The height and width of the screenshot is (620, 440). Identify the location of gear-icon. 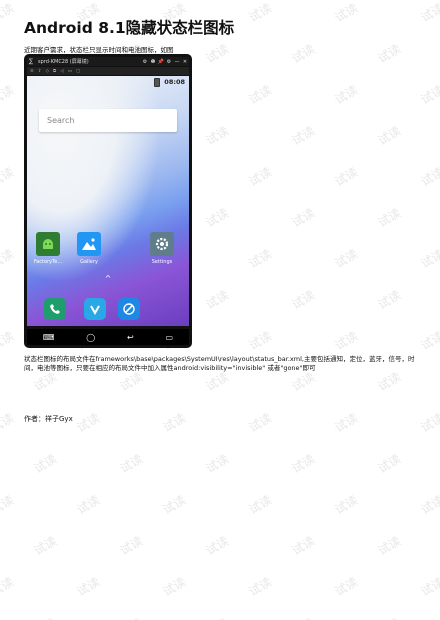
(162, 244).